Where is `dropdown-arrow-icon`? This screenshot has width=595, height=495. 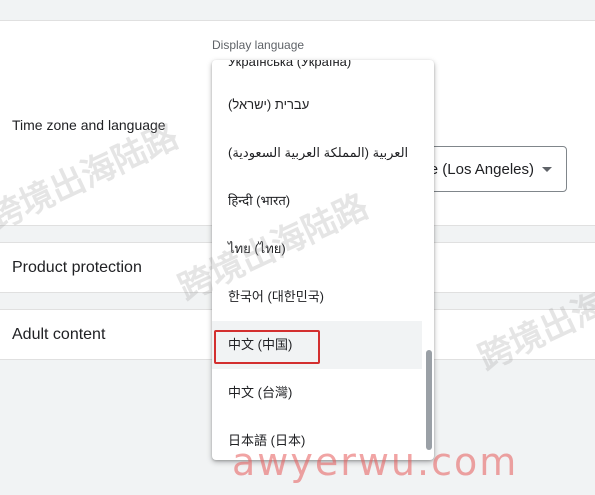
dropdown-arrow-icon is located at coordinates (547, 169).